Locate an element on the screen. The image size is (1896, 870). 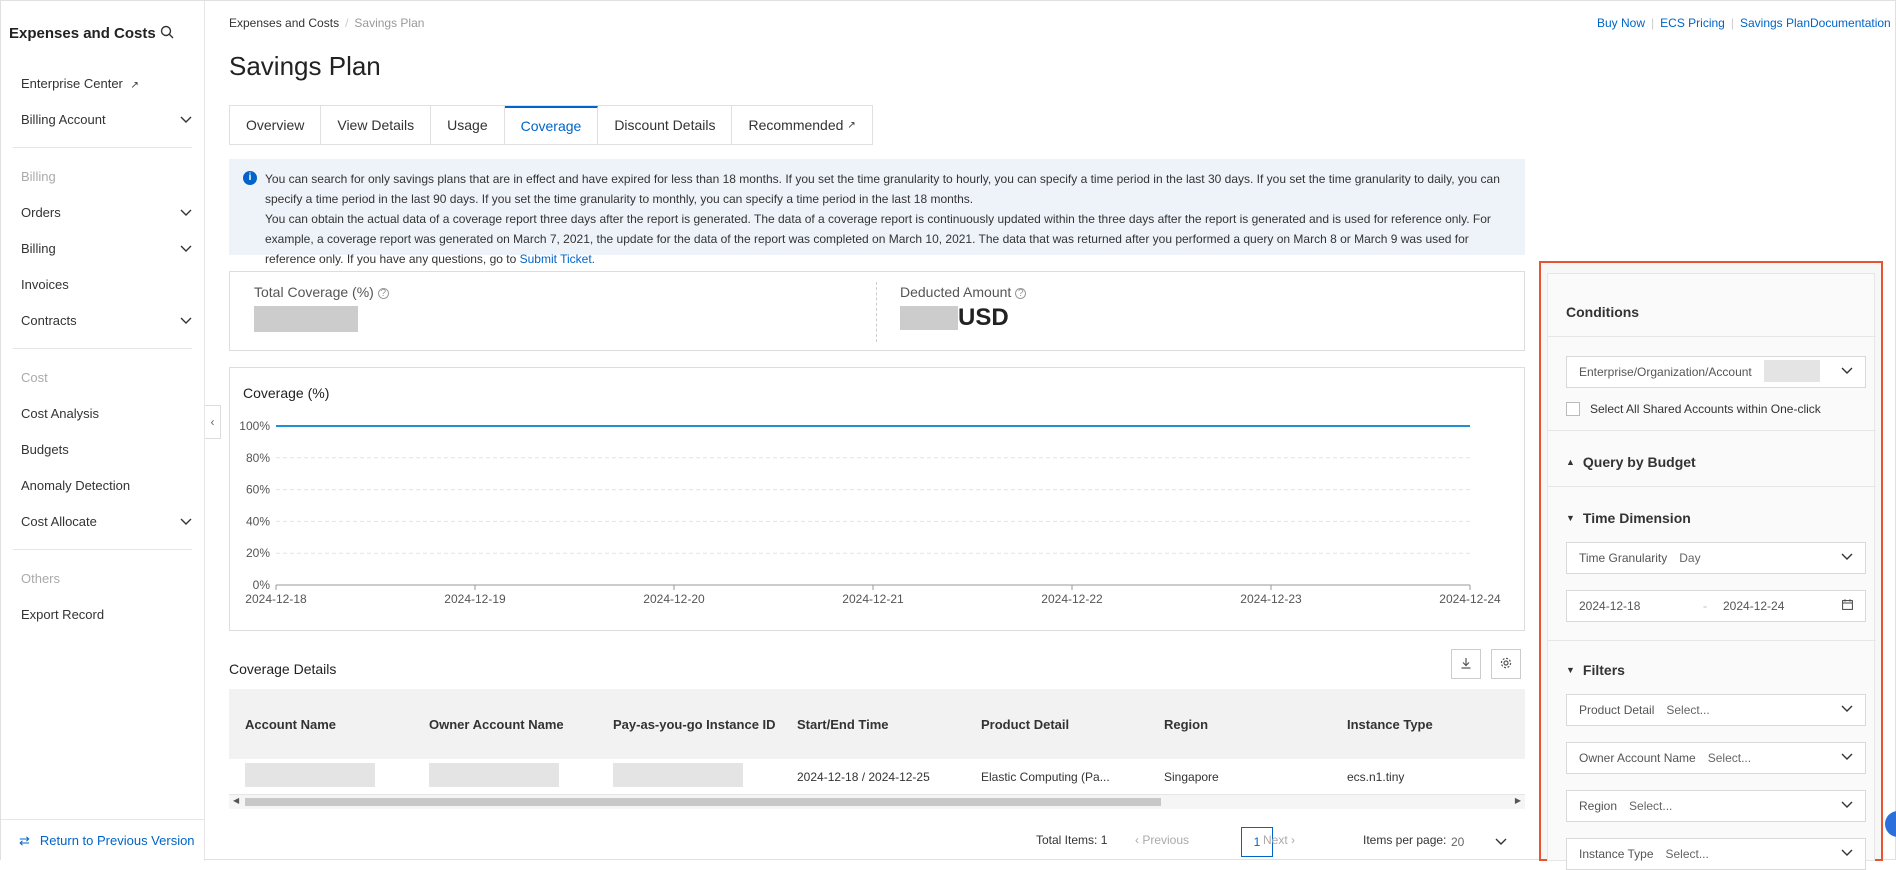
sidebar-item-anomaly-detection: Anomaly Detection is located at coordinates (102, 485).